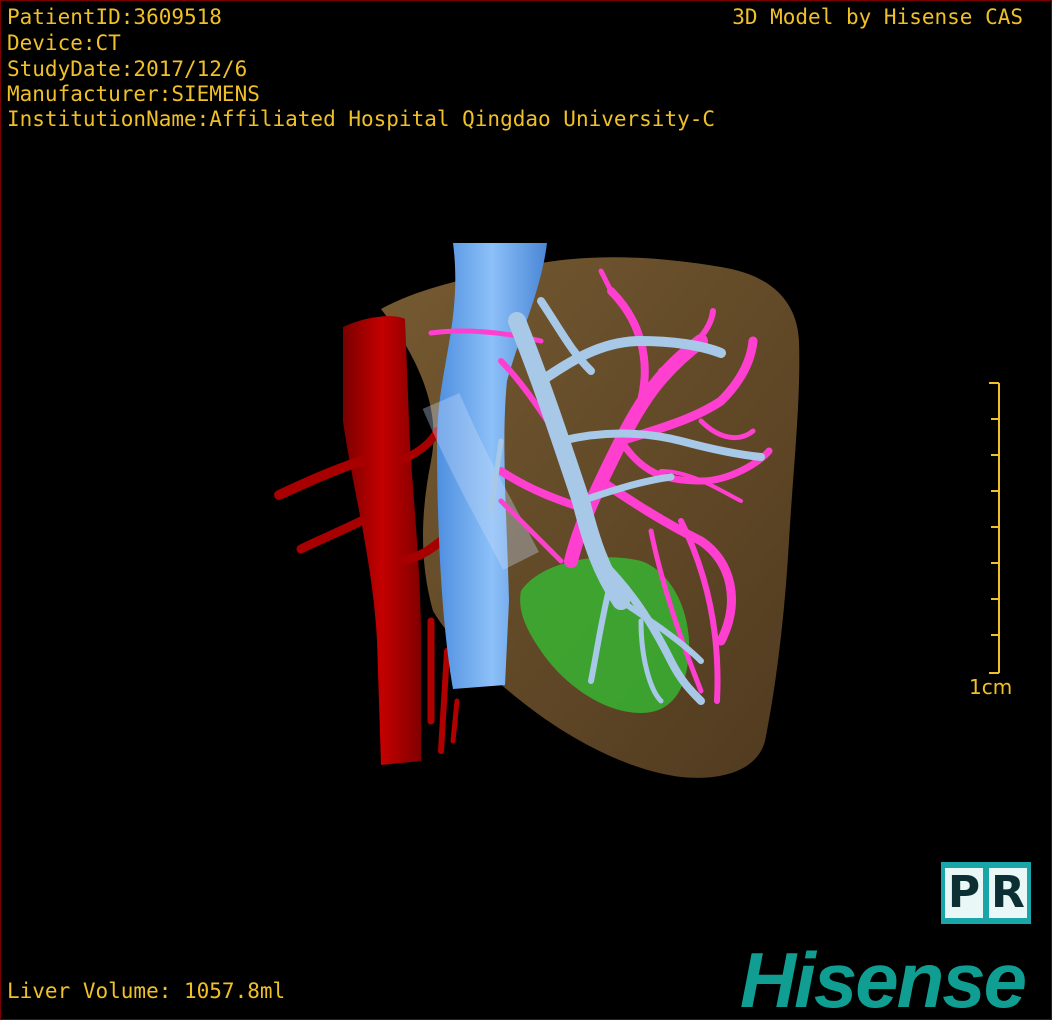 The width and height of the screenshot is (1052, 1020). What do you see at coordinates (146, 991) in the screenshot?
I see `liver-volume-label: Liver Volume: 1057.8ml` at bounding box center [146, 991].